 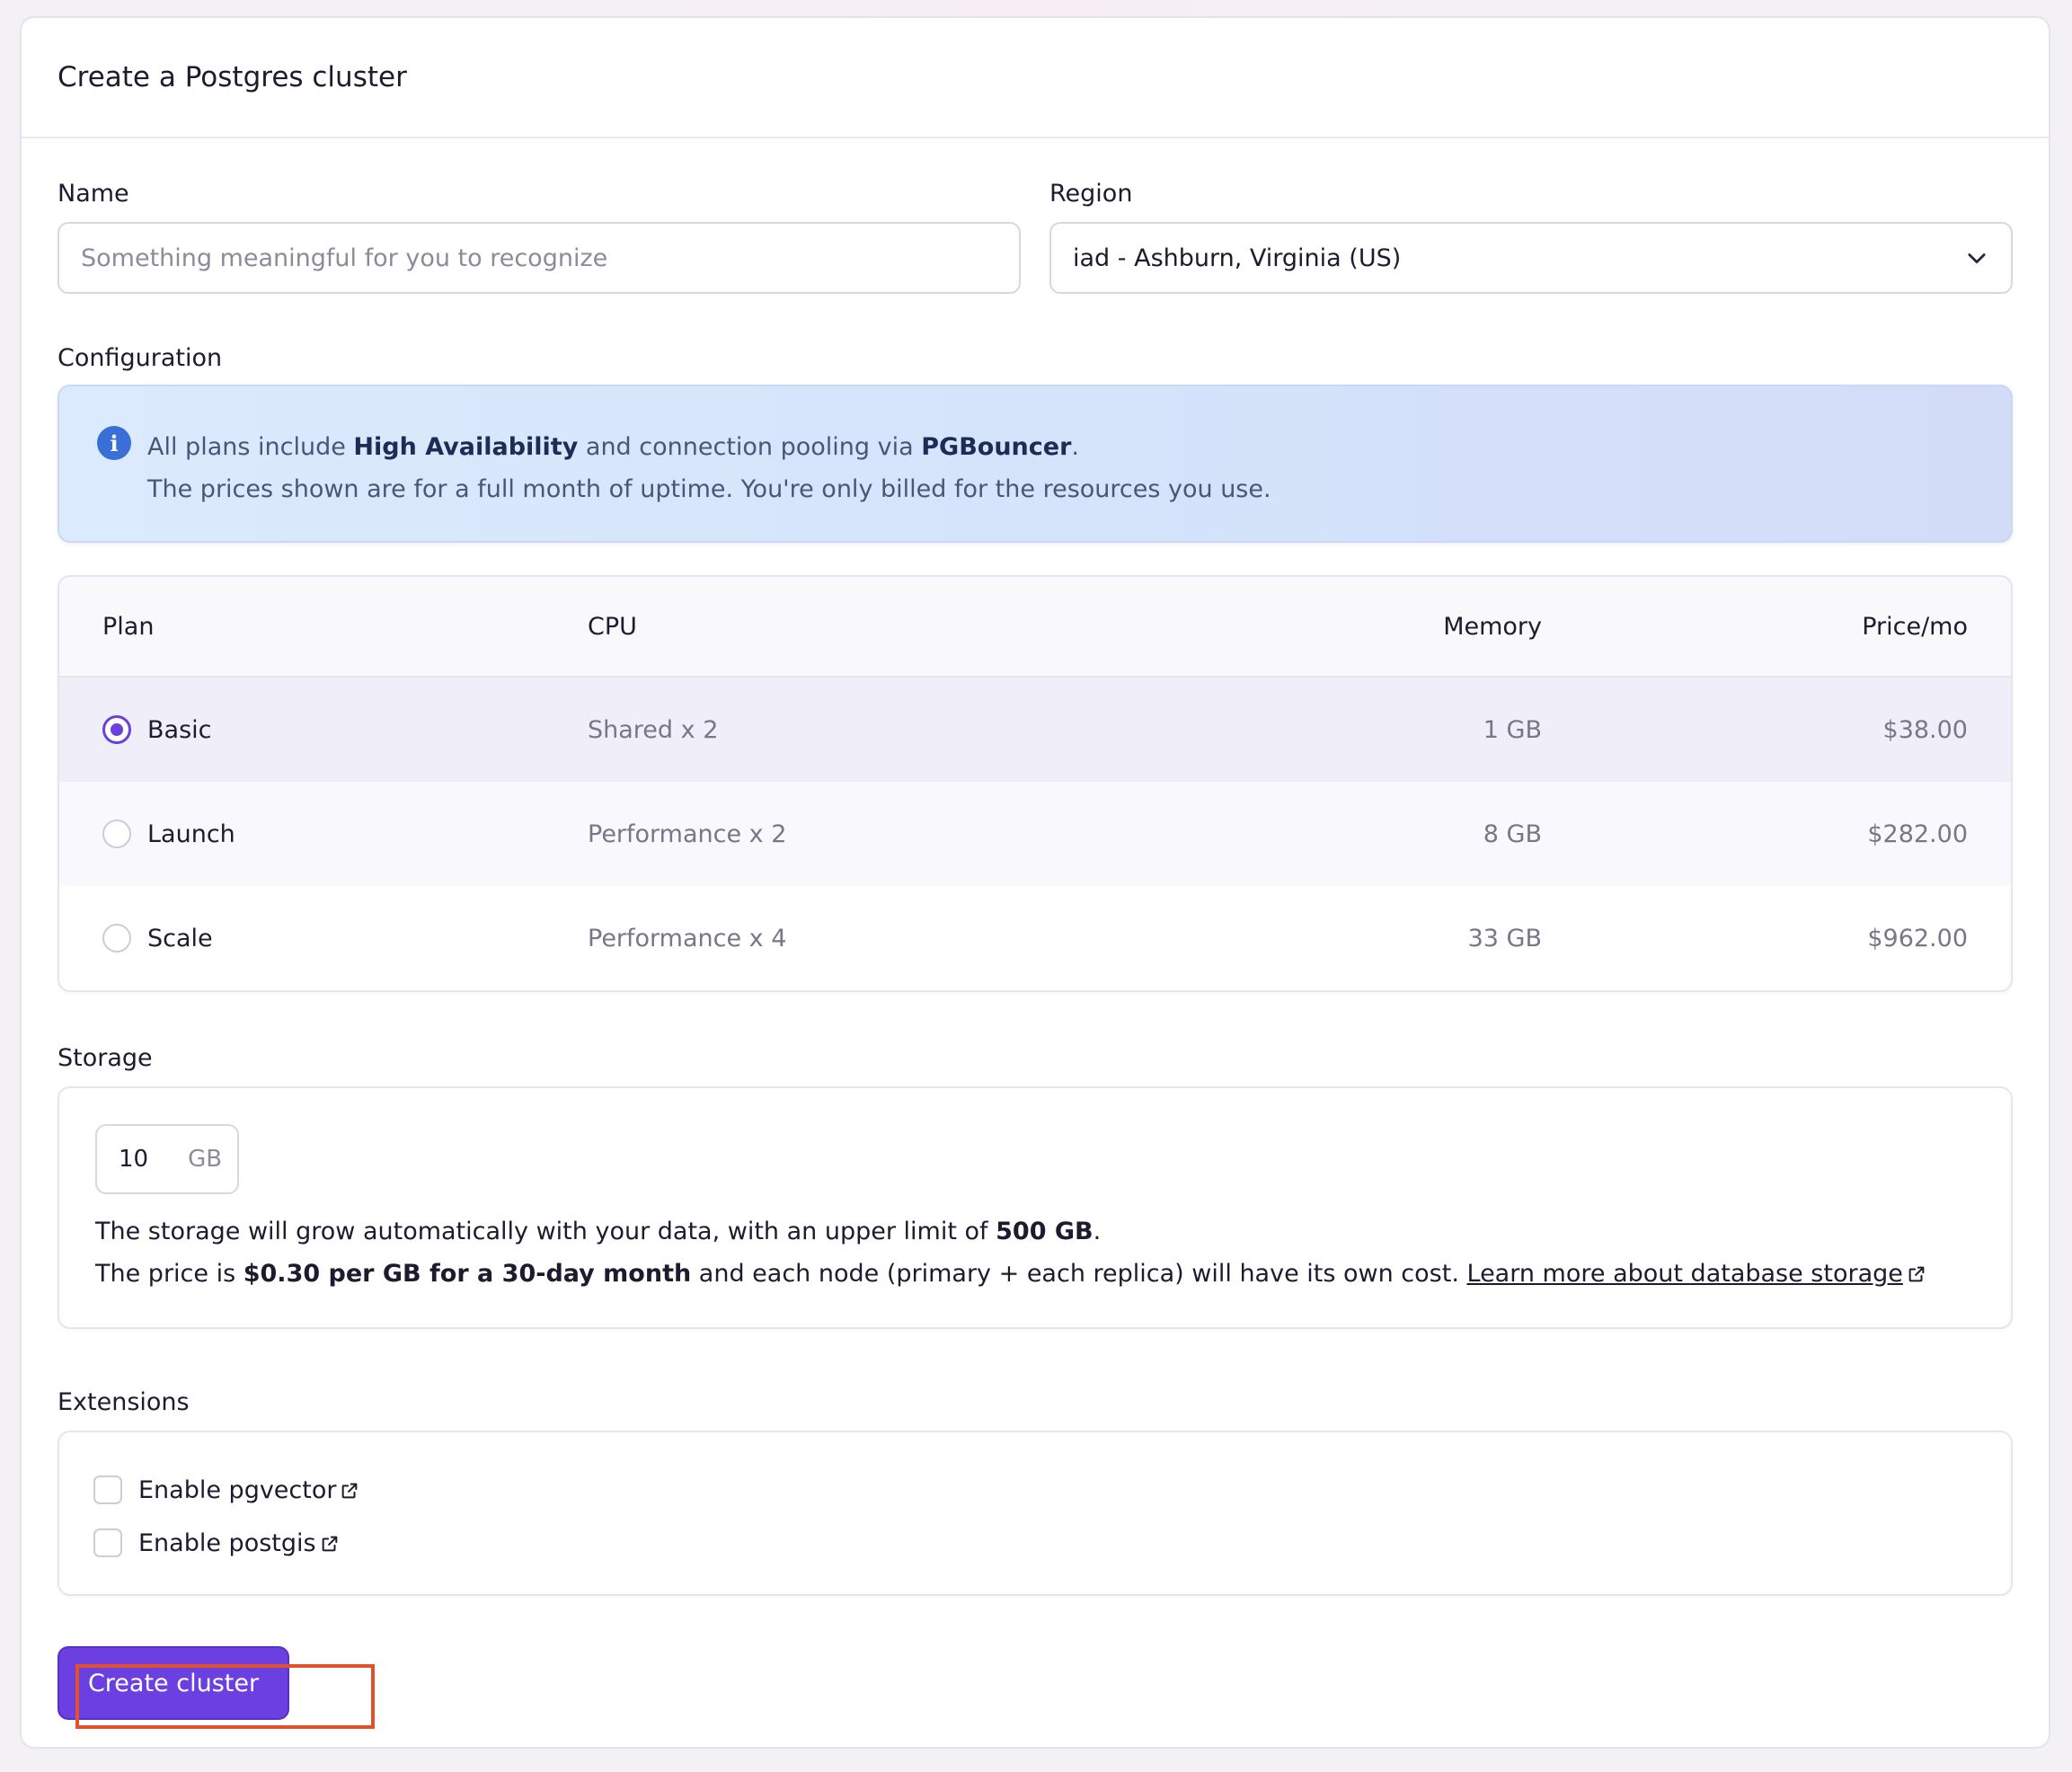 I want to click on plan-row-scale: Scale Performance x 4 33 GB $962.00, so click(x=1035, y=938).